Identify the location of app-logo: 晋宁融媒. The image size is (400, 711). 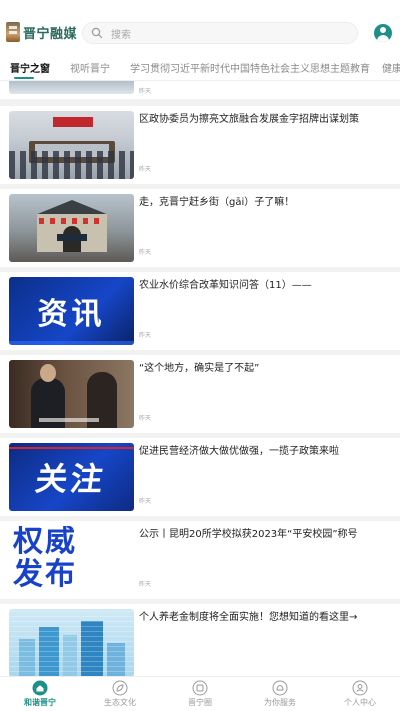
(41, 32).